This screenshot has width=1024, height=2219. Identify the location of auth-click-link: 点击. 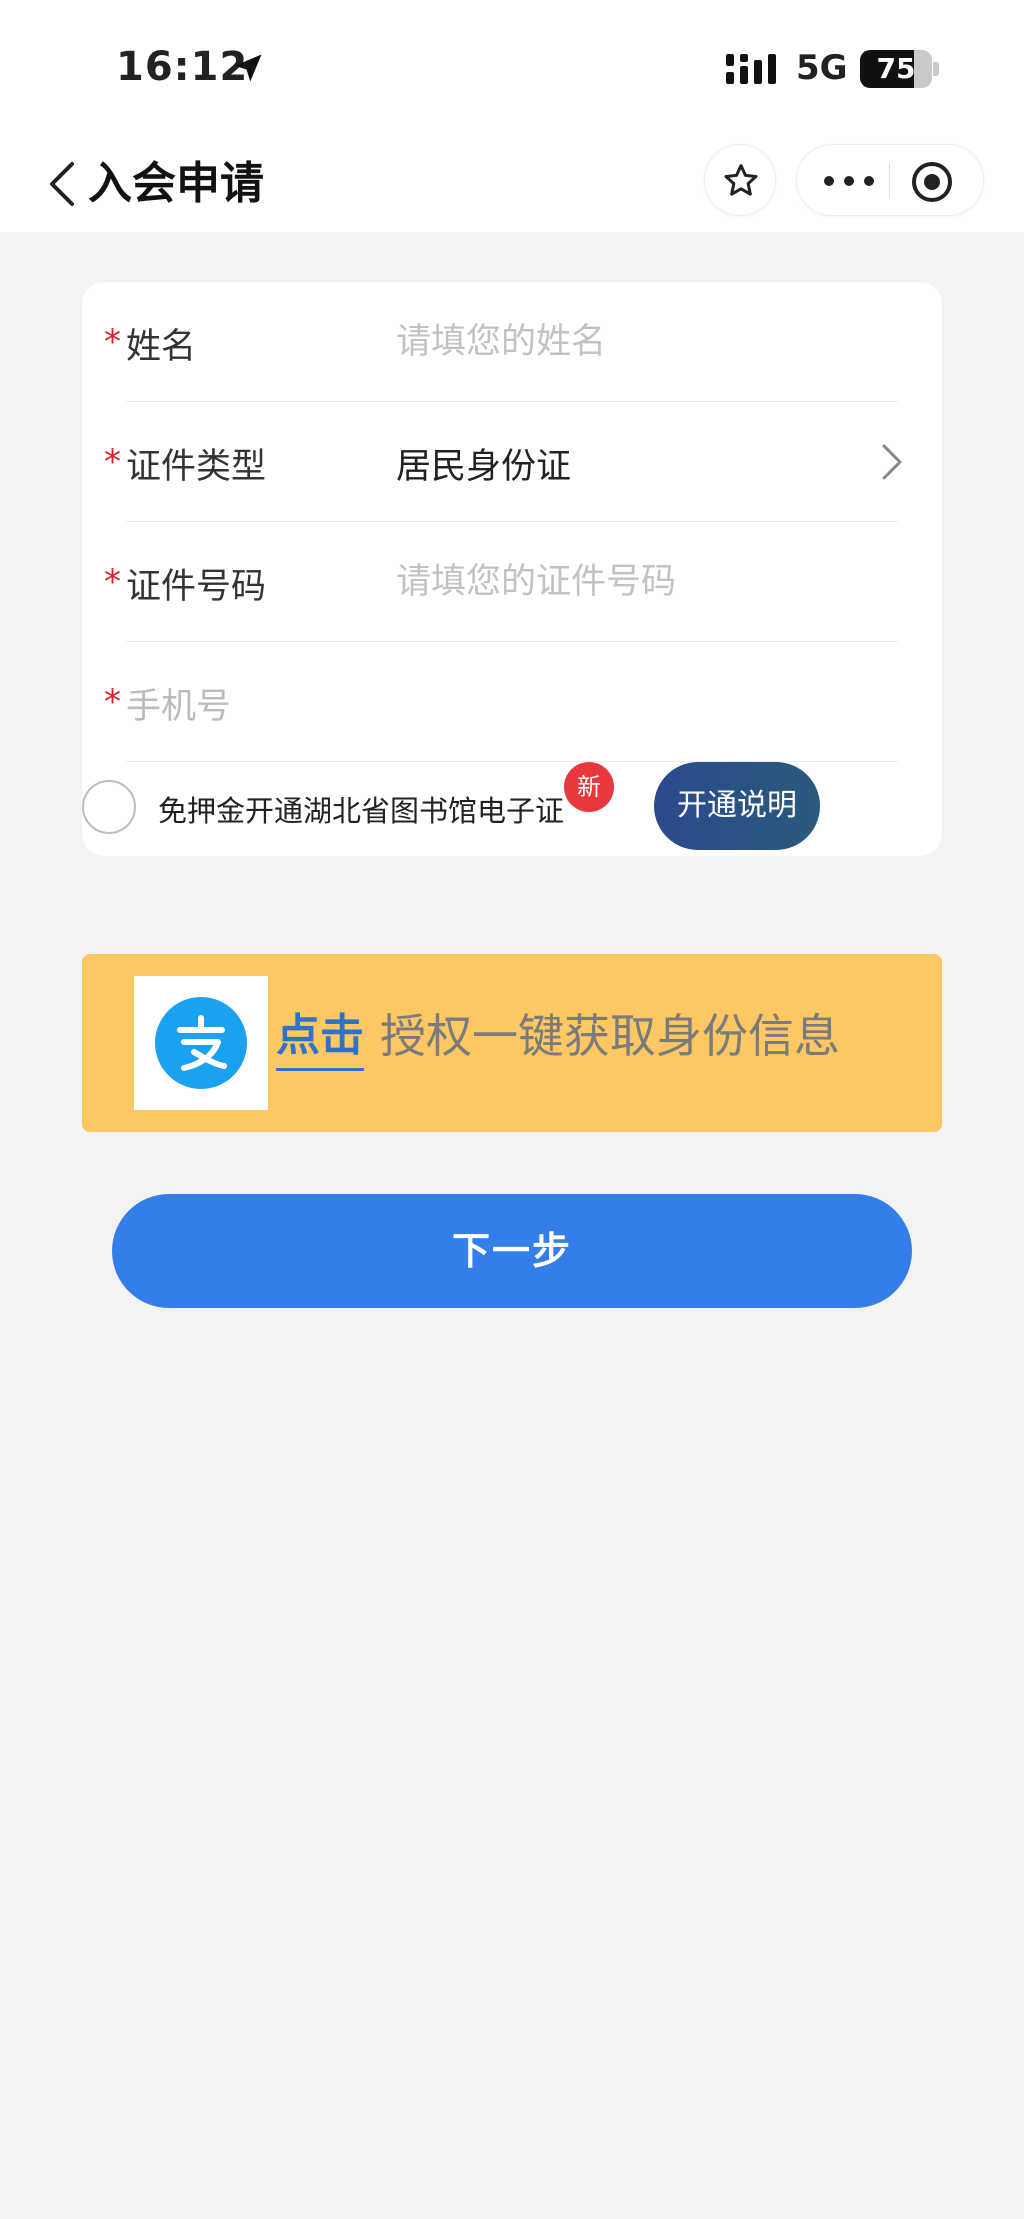
(320, 1039).